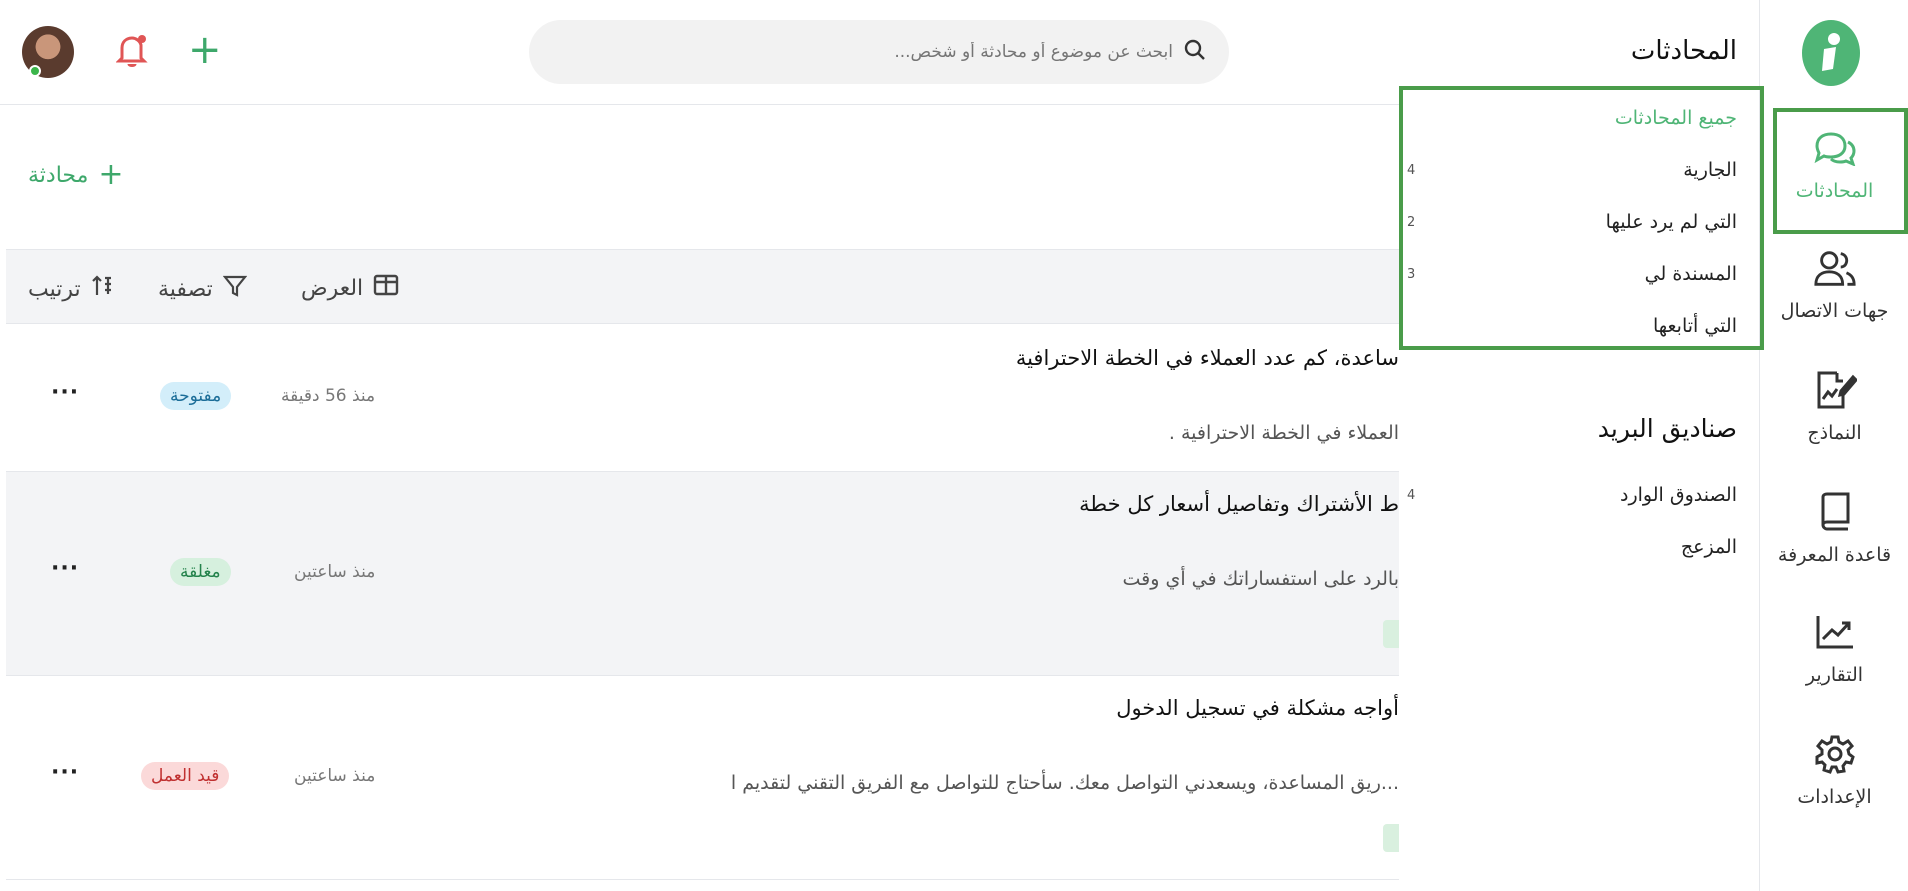 The image size is (1908, 891). What do you see at coordinates (386, 288) in the screenshot?
I see `columns-icon` at bounding box center [386, 288].